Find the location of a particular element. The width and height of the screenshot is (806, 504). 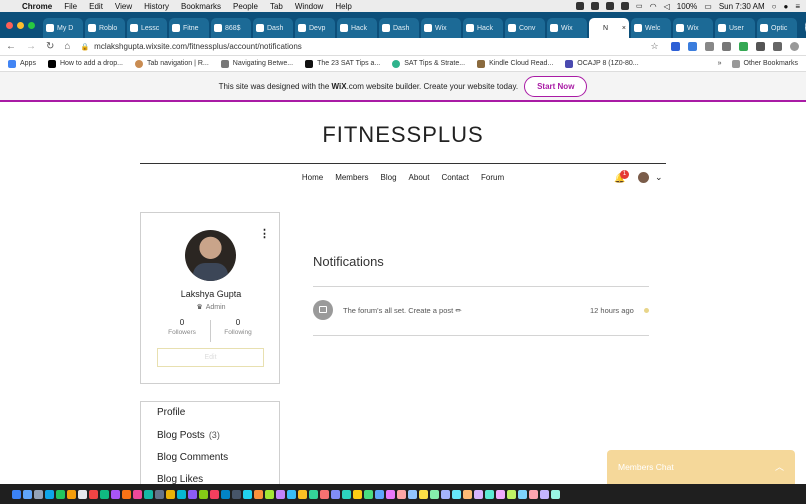

menu-edit: Edit is located at coordinates (96, 6).